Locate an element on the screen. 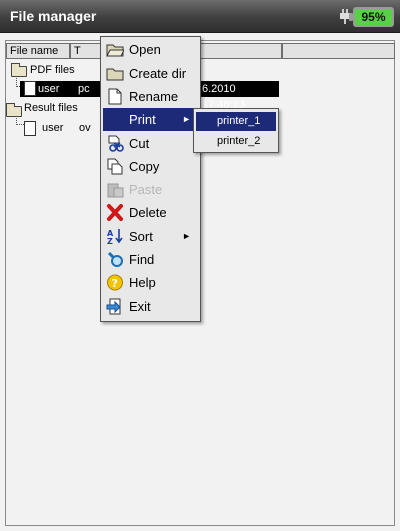 This screenshot has height=531, width=400. menu-item-create-dir: Create dir is located at coordinates (151, 73).